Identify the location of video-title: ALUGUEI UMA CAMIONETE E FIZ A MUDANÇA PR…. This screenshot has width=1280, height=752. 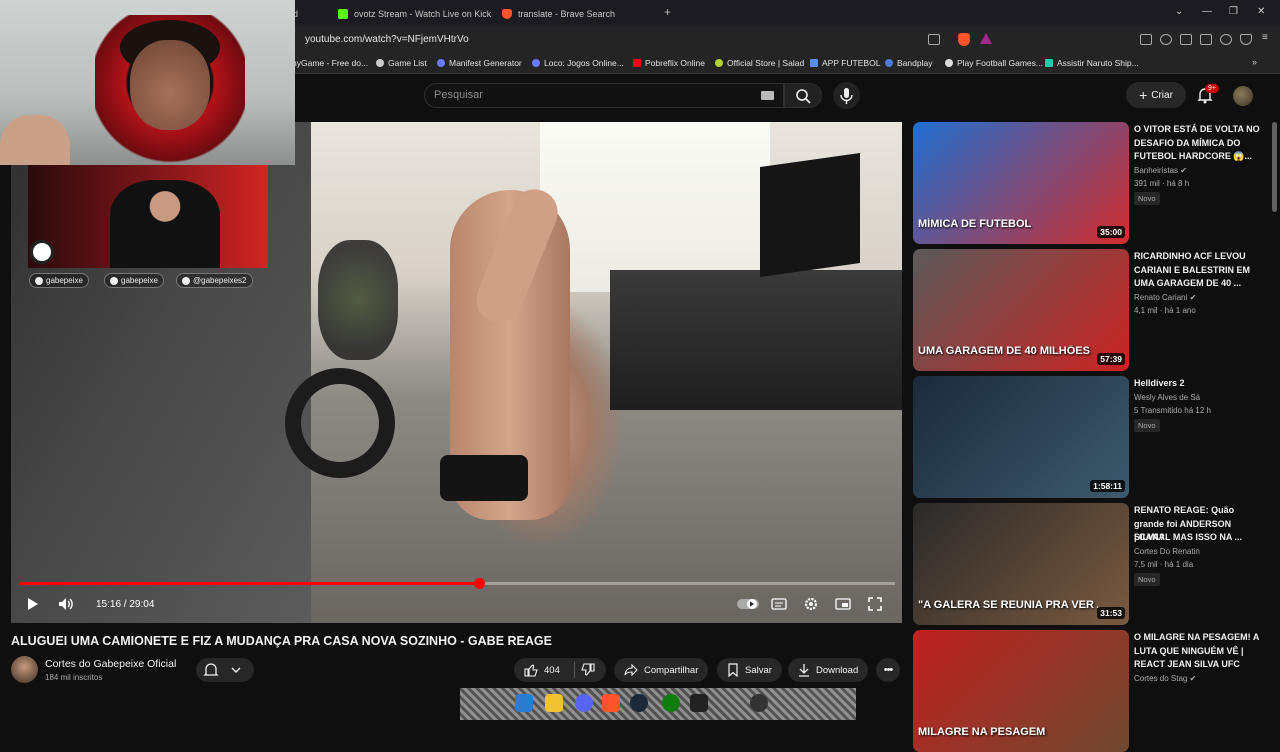
(281, 641).